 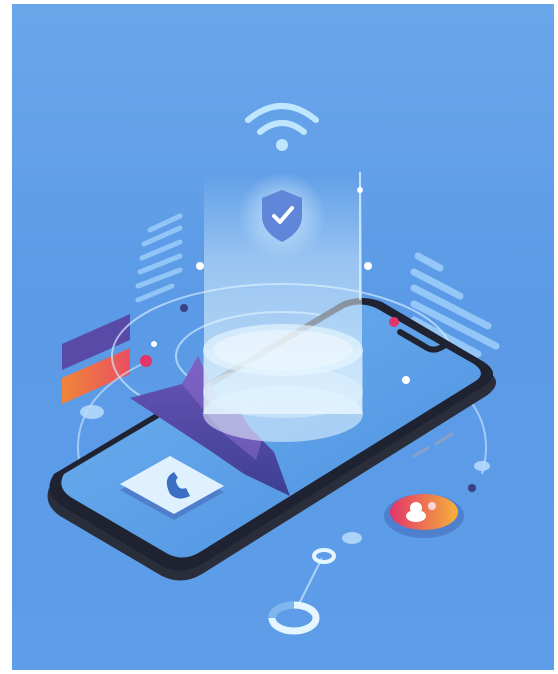 What do you see at coordinates (282, 127) in the screenshot?
I see `wifi-icon` at bounding box center [282, 127].